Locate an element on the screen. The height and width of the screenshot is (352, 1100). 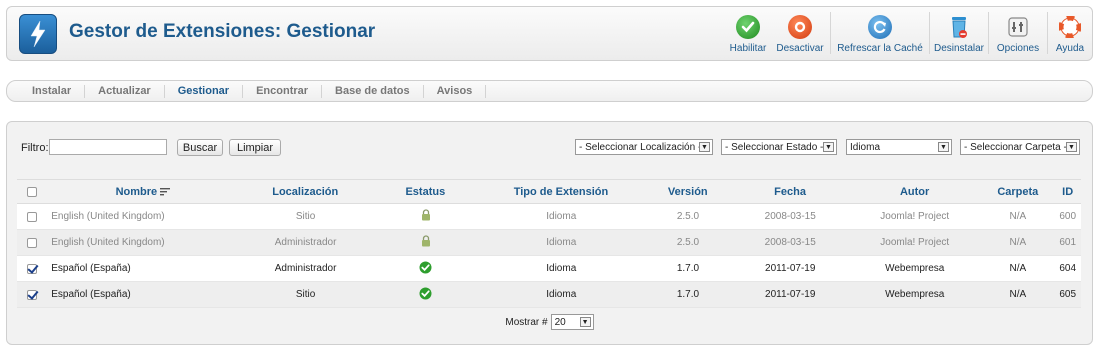
trash-icon is located at coordinates (959, 27).